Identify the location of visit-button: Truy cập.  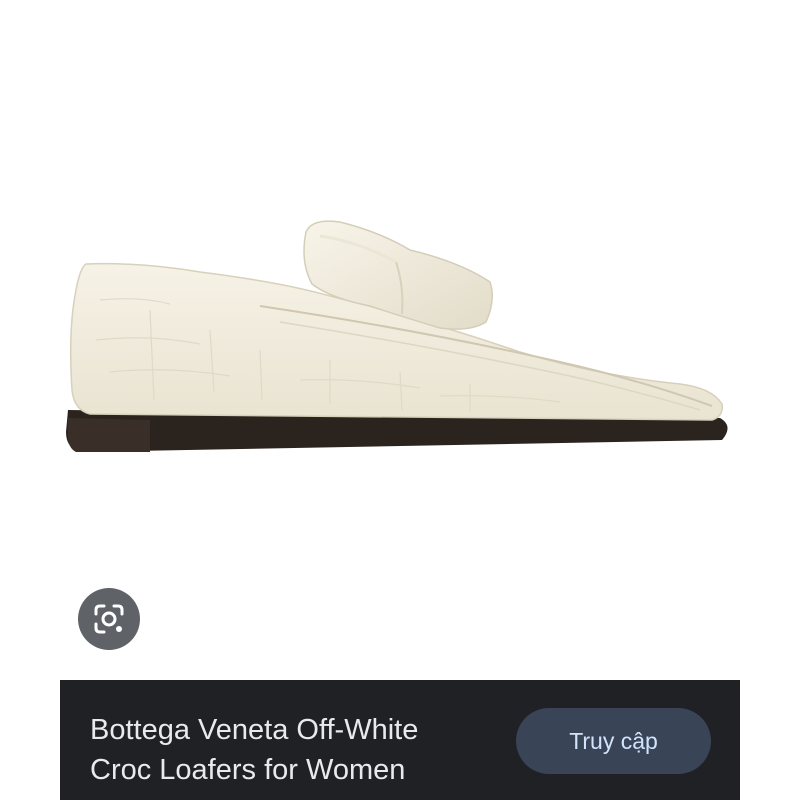
(613, 741).